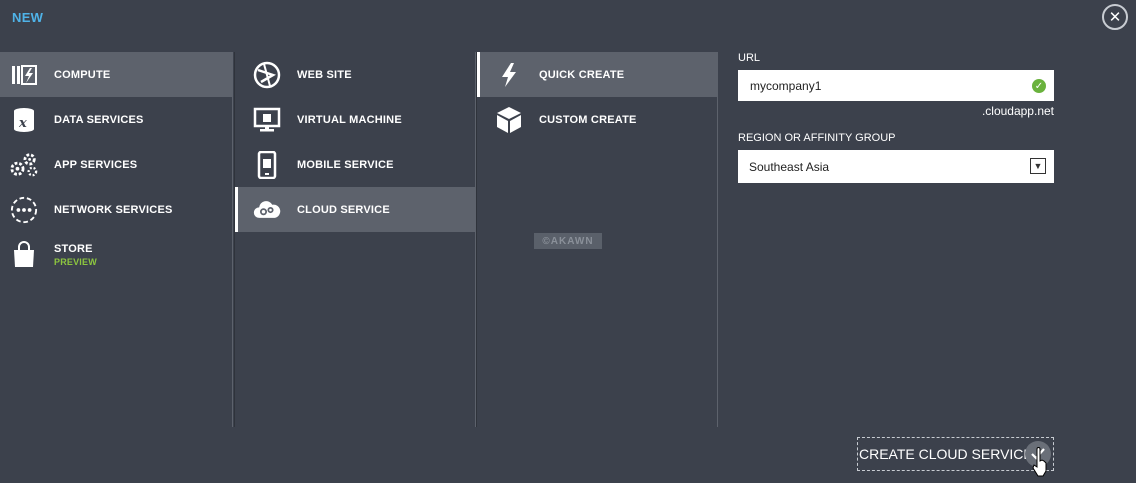 The image size is (1136, 483). I want to click on svg-text: x, so click(22, 123).